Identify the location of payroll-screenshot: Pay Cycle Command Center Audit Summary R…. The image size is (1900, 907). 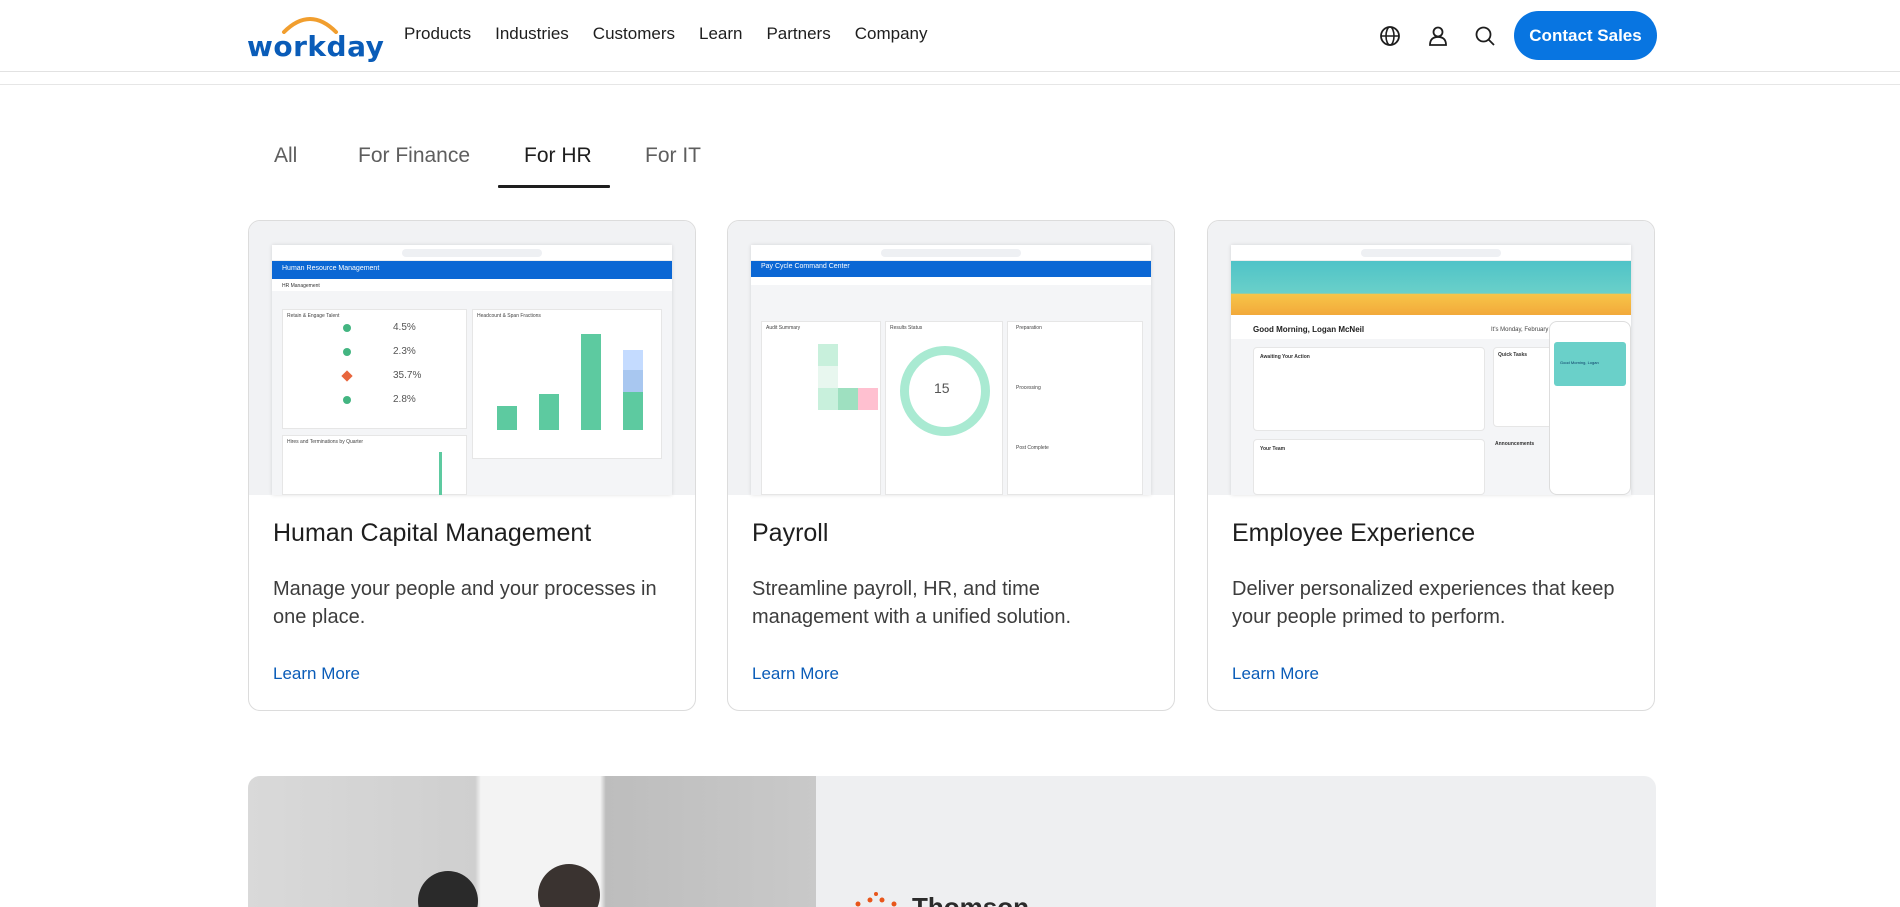
(951, 370).